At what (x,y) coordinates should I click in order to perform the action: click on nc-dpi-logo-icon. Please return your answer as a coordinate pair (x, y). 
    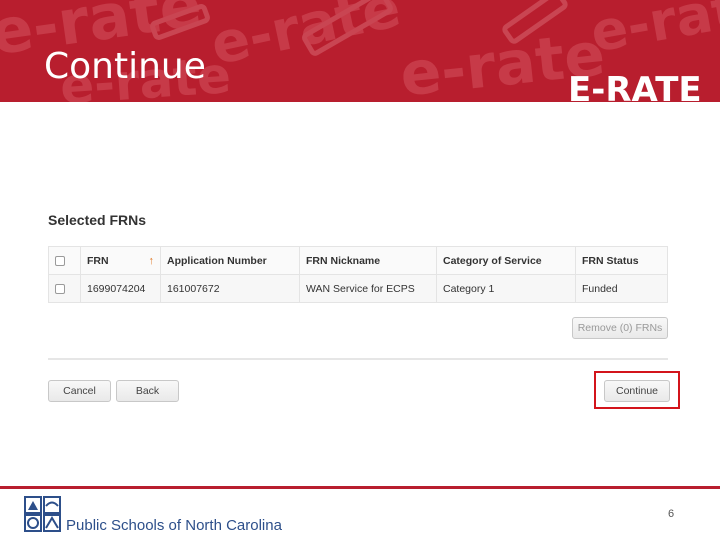
    Looking at the image, I should click on (42, 514).